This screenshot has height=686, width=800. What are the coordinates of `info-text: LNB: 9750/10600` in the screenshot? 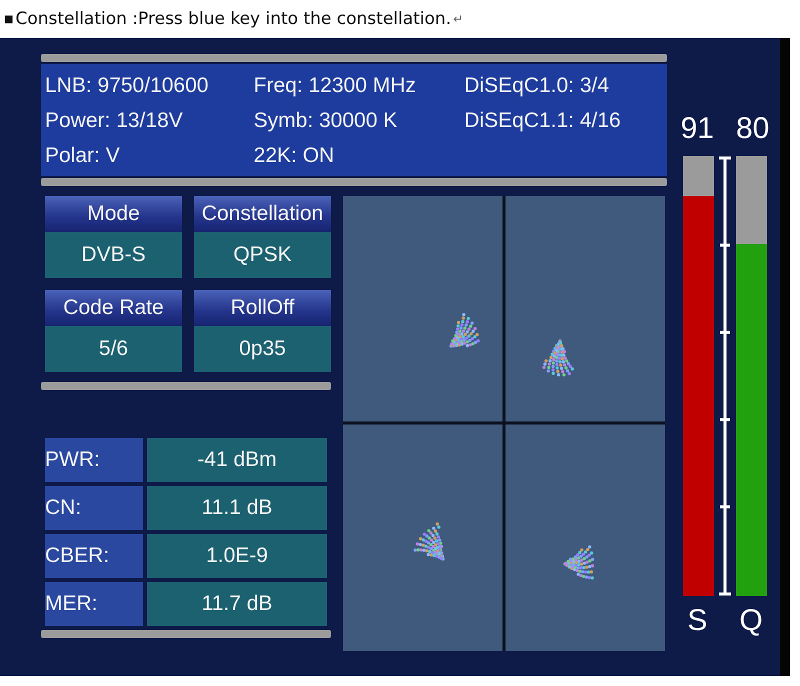 It's located at (126, 86).